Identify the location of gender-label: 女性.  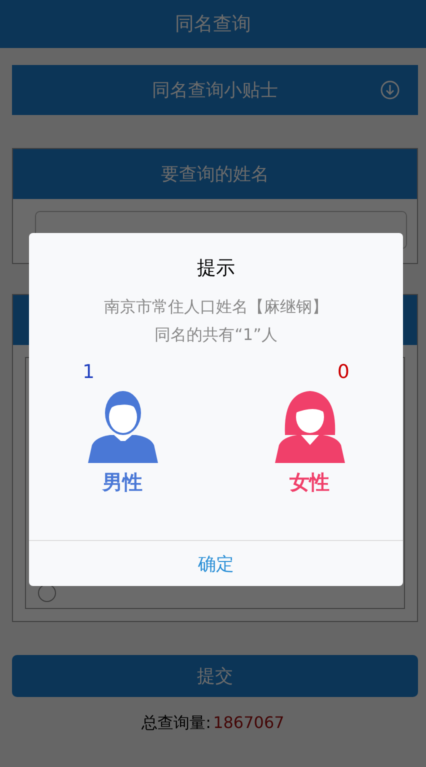
(310, 482).